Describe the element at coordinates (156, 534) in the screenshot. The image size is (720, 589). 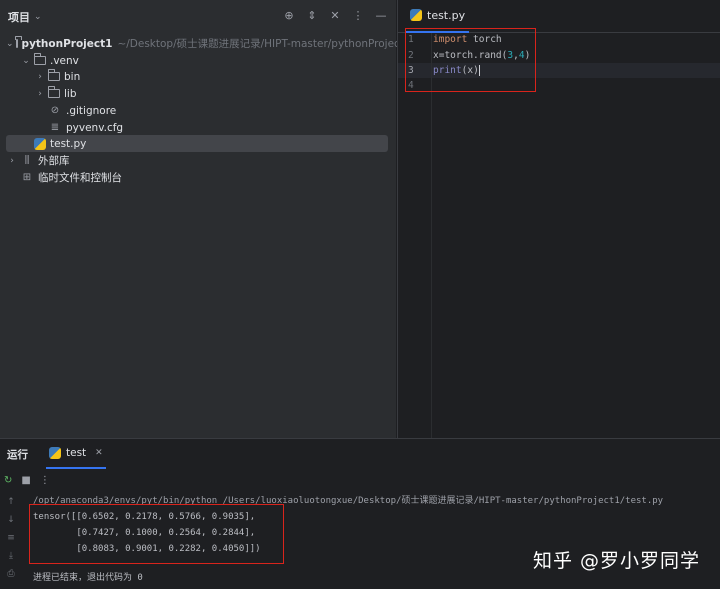
I see `output-highlight-box` at that location.